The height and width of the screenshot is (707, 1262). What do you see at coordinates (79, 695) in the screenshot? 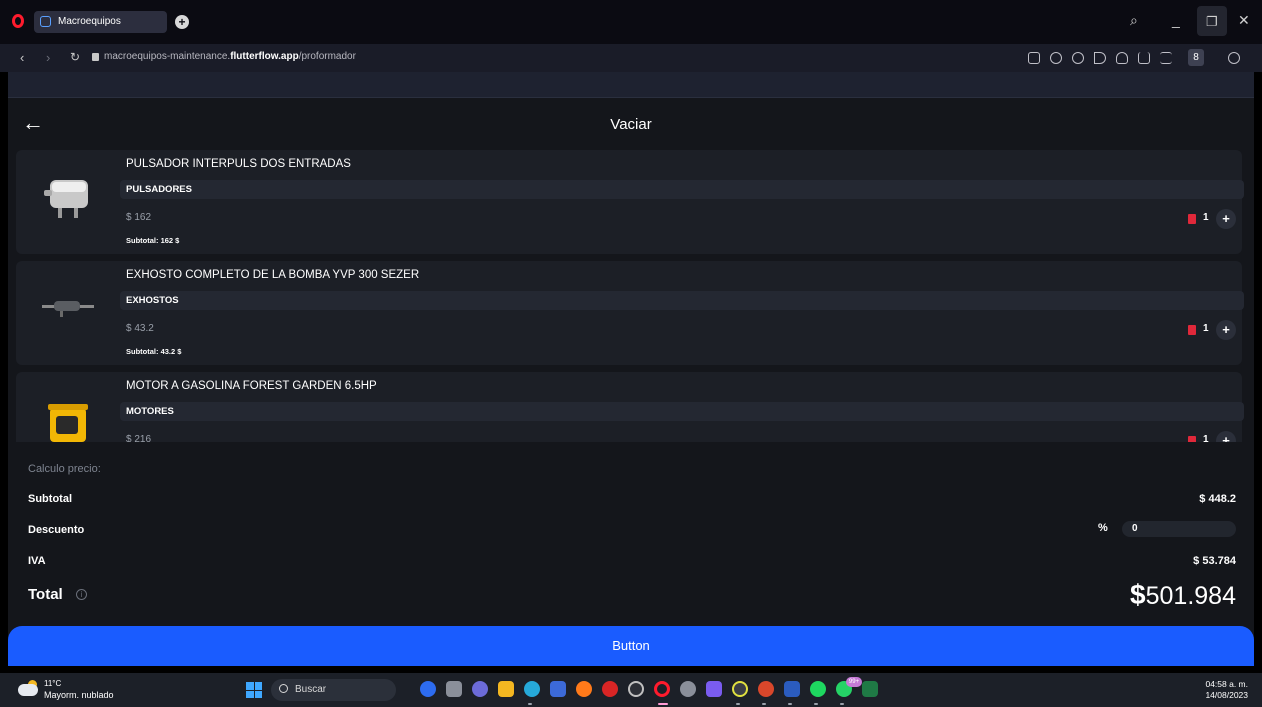
I see `weather-description: Mayorm. nublado` at bounding box center [79, 695].